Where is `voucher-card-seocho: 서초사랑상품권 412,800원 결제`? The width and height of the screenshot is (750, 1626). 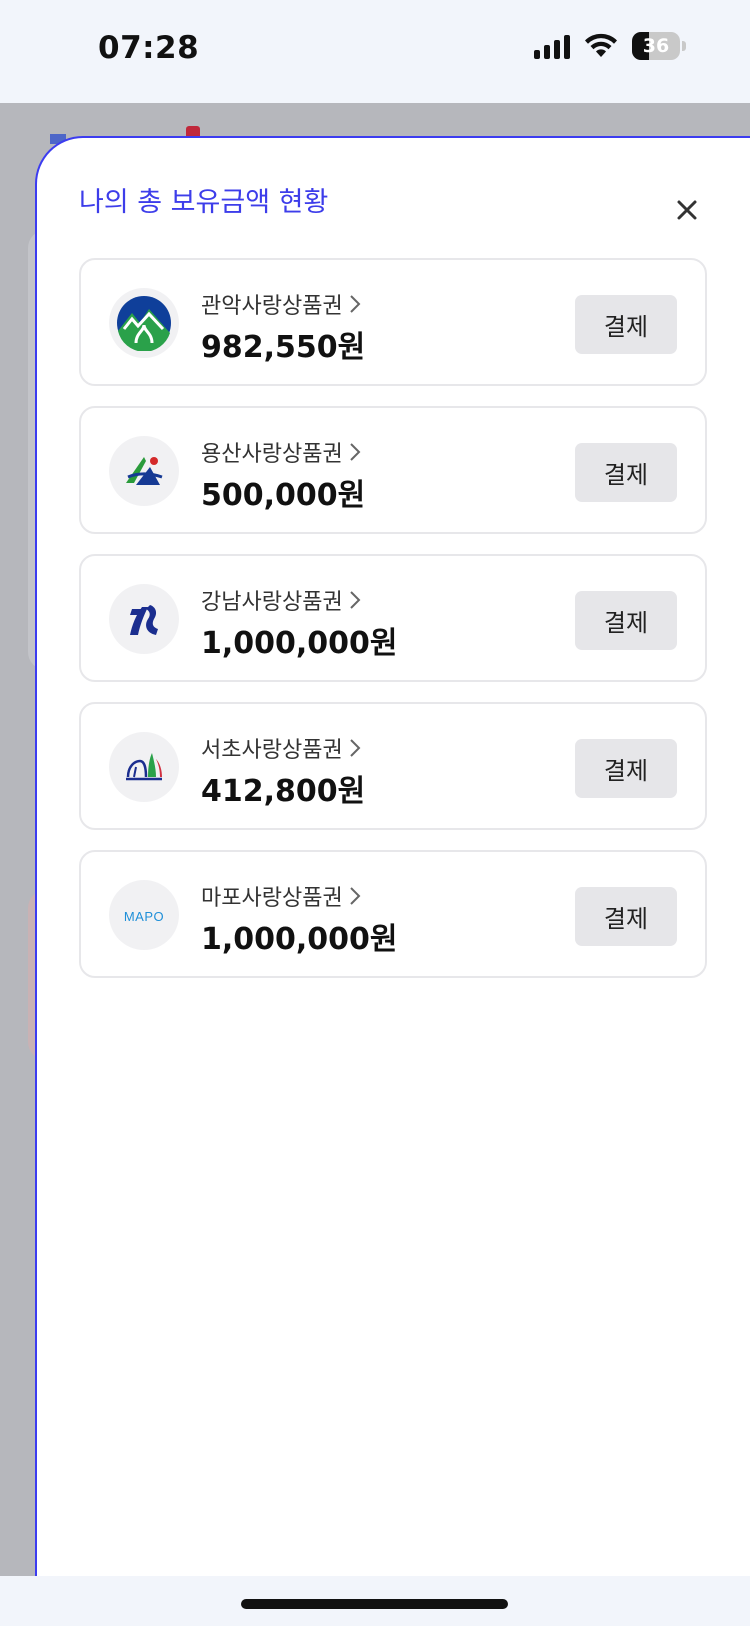
voucher-card-seocho: 서초사랑상품권 412,800원 결제 is located at coordinates (393, 766).